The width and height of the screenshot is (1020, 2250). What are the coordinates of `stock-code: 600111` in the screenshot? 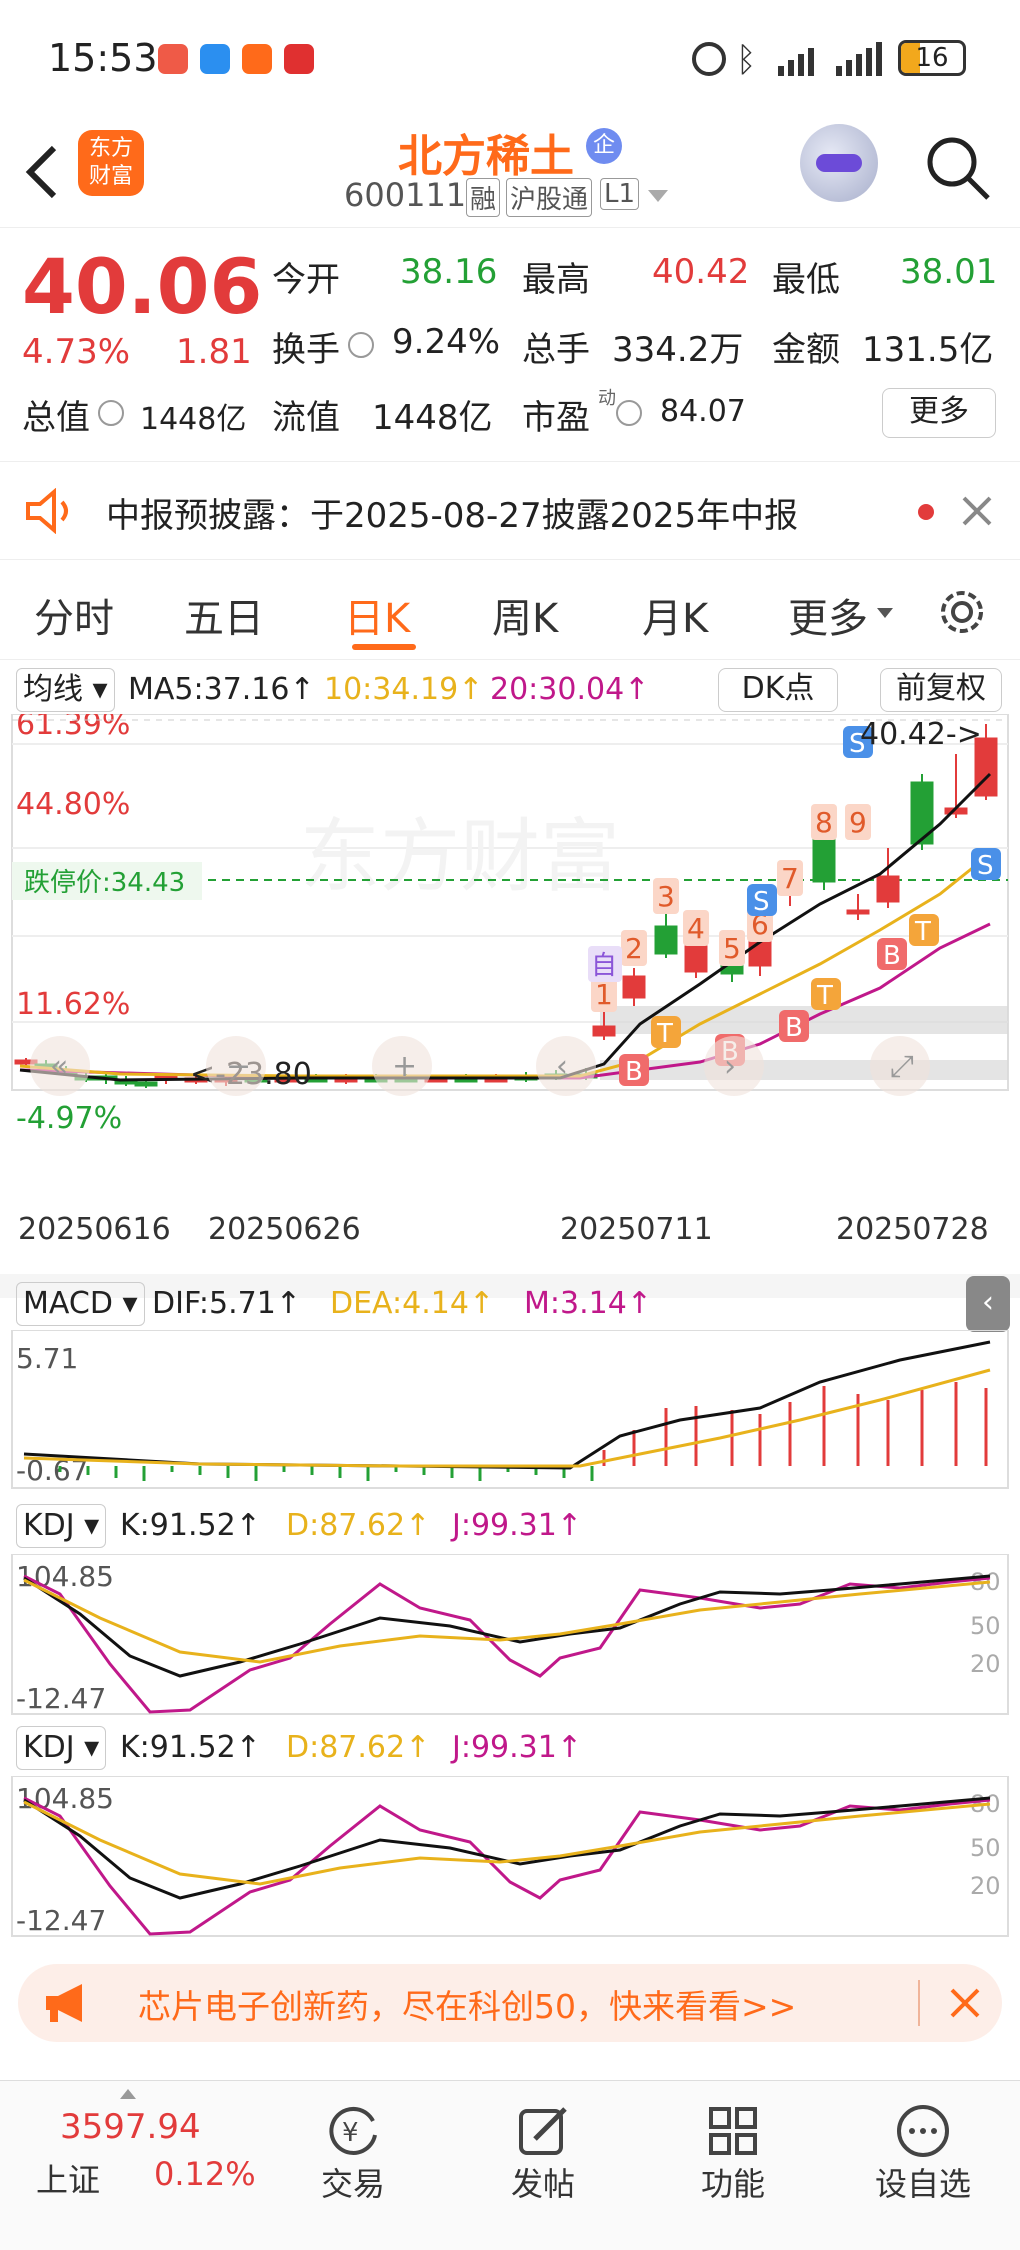 It's located at (405, 195).